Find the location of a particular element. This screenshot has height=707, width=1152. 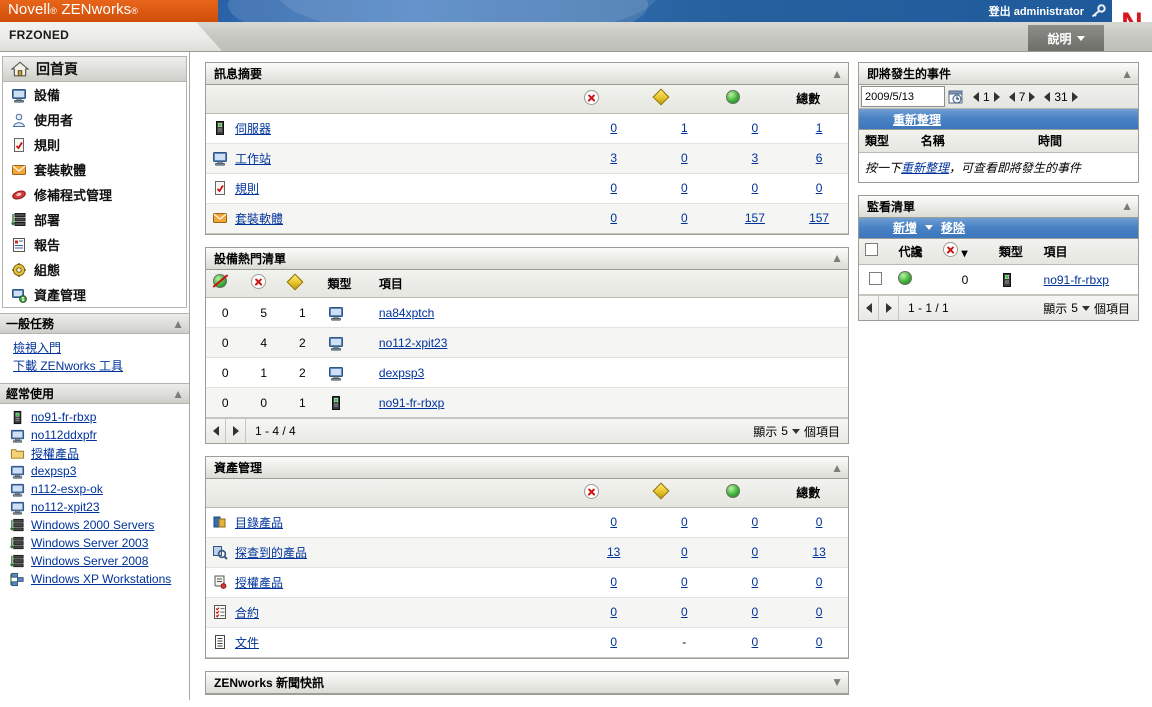

sidebar-item-home: 回首頁 is located at coordinates (94, 69).